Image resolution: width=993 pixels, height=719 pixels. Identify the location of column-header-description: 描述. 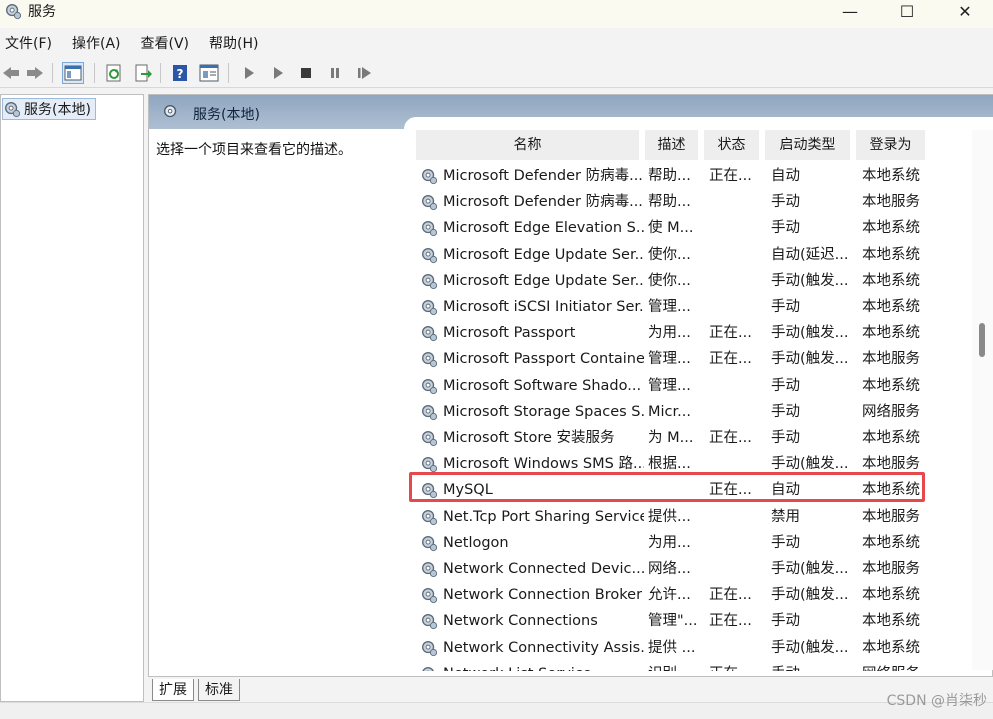
(672, 145).